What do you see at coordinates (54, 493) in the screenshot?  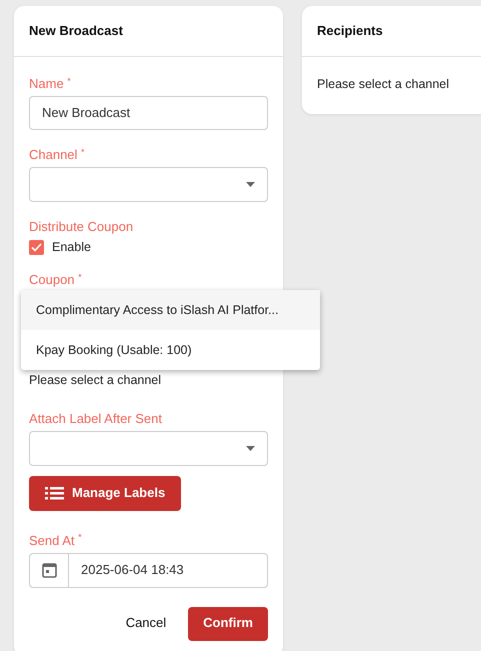 I see `list-icon` at bounding box center [54, 493].